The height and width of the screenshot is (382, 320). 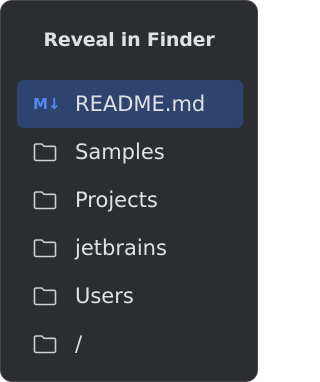 I want to click on list-item-users: Users, so click(x=130, y=296).